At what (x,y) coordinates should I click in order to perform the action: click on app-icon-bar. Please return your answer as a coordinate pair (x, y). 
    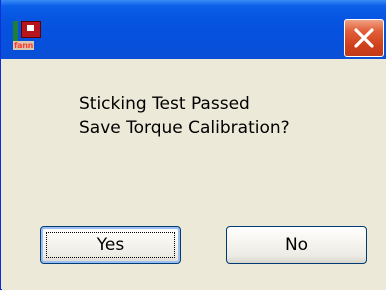
    Looking at the image, I should click on (15, 32).